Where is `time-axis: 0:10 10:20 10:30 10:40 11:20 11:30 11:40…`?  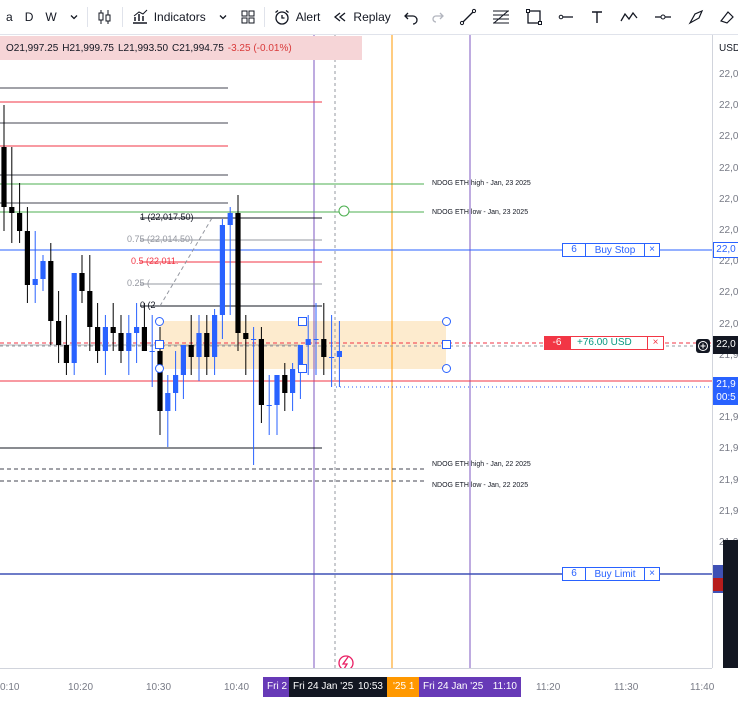 time-axis: 0:10 10:20 10:30 10:40 11:20 11:30 11:40… is located at coordinates (357, 690).